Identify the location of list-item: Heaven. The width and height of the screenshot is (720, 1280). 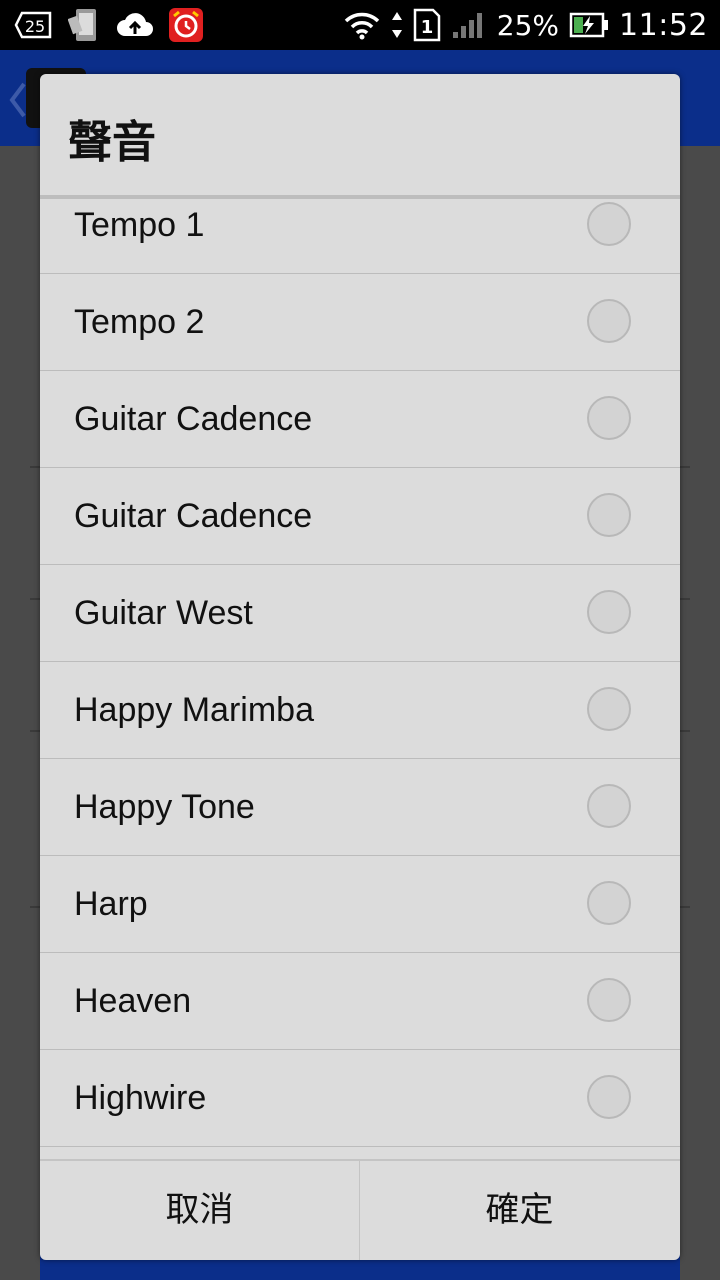
(360, 1001).